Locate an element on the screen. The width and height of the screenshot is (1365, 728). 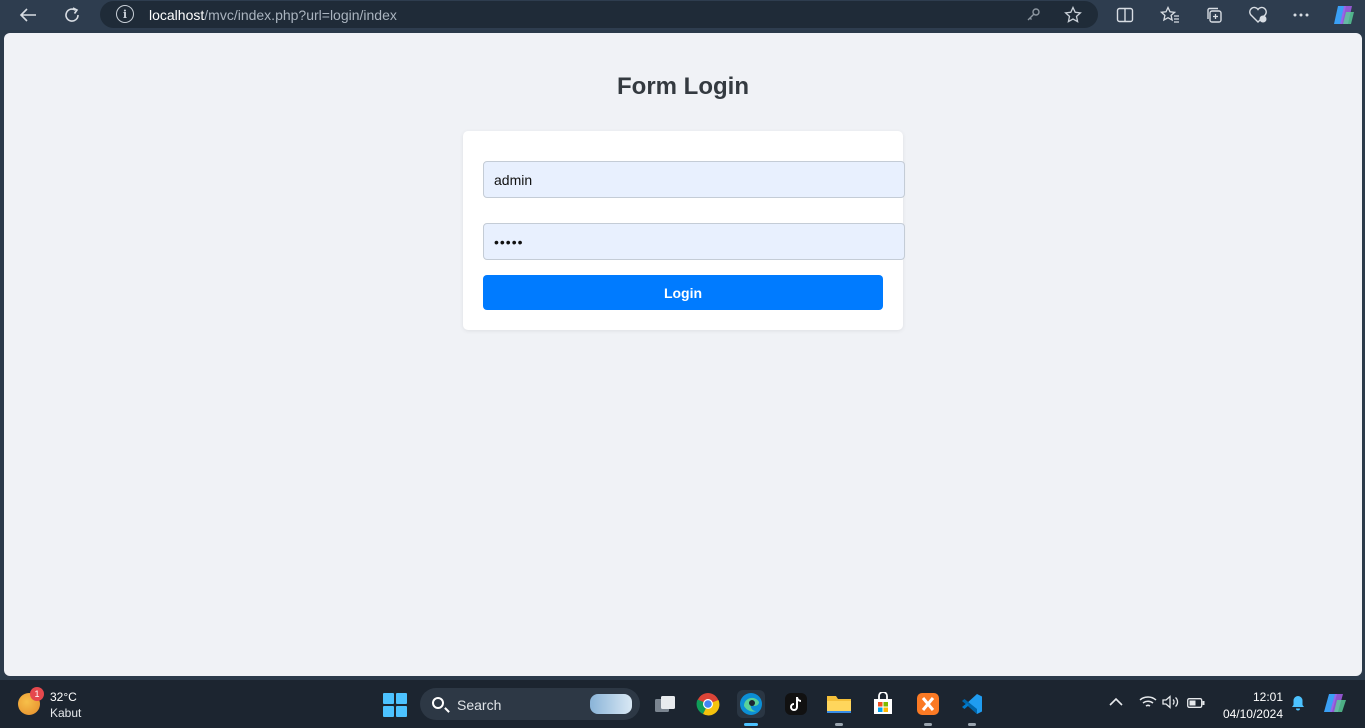
refresh-icon is located at coordinates (72, 15).